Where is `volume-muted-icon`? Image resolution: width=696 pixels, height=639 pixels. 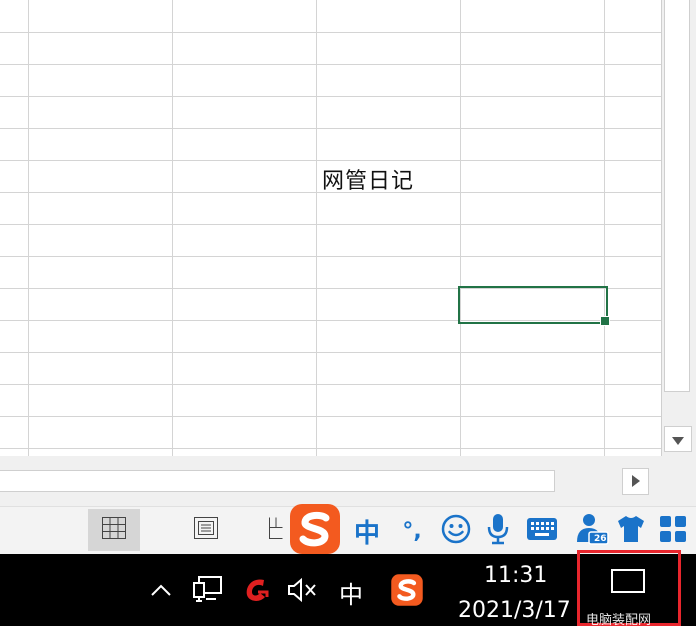
volume-muted-icon is located at coordinates (302, 592).